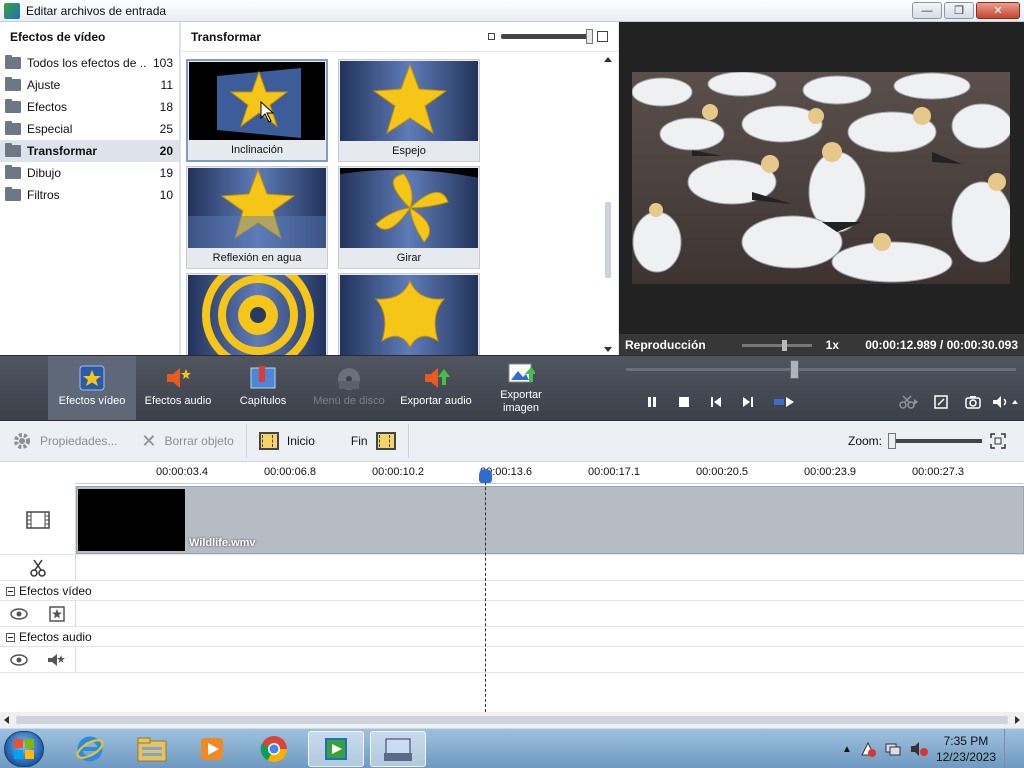 The width and height of the screenshot is (1024, 768). Describe the element at coordinates (784, 345) in the screenshot. I see `speed-slider-thumb` at that location.